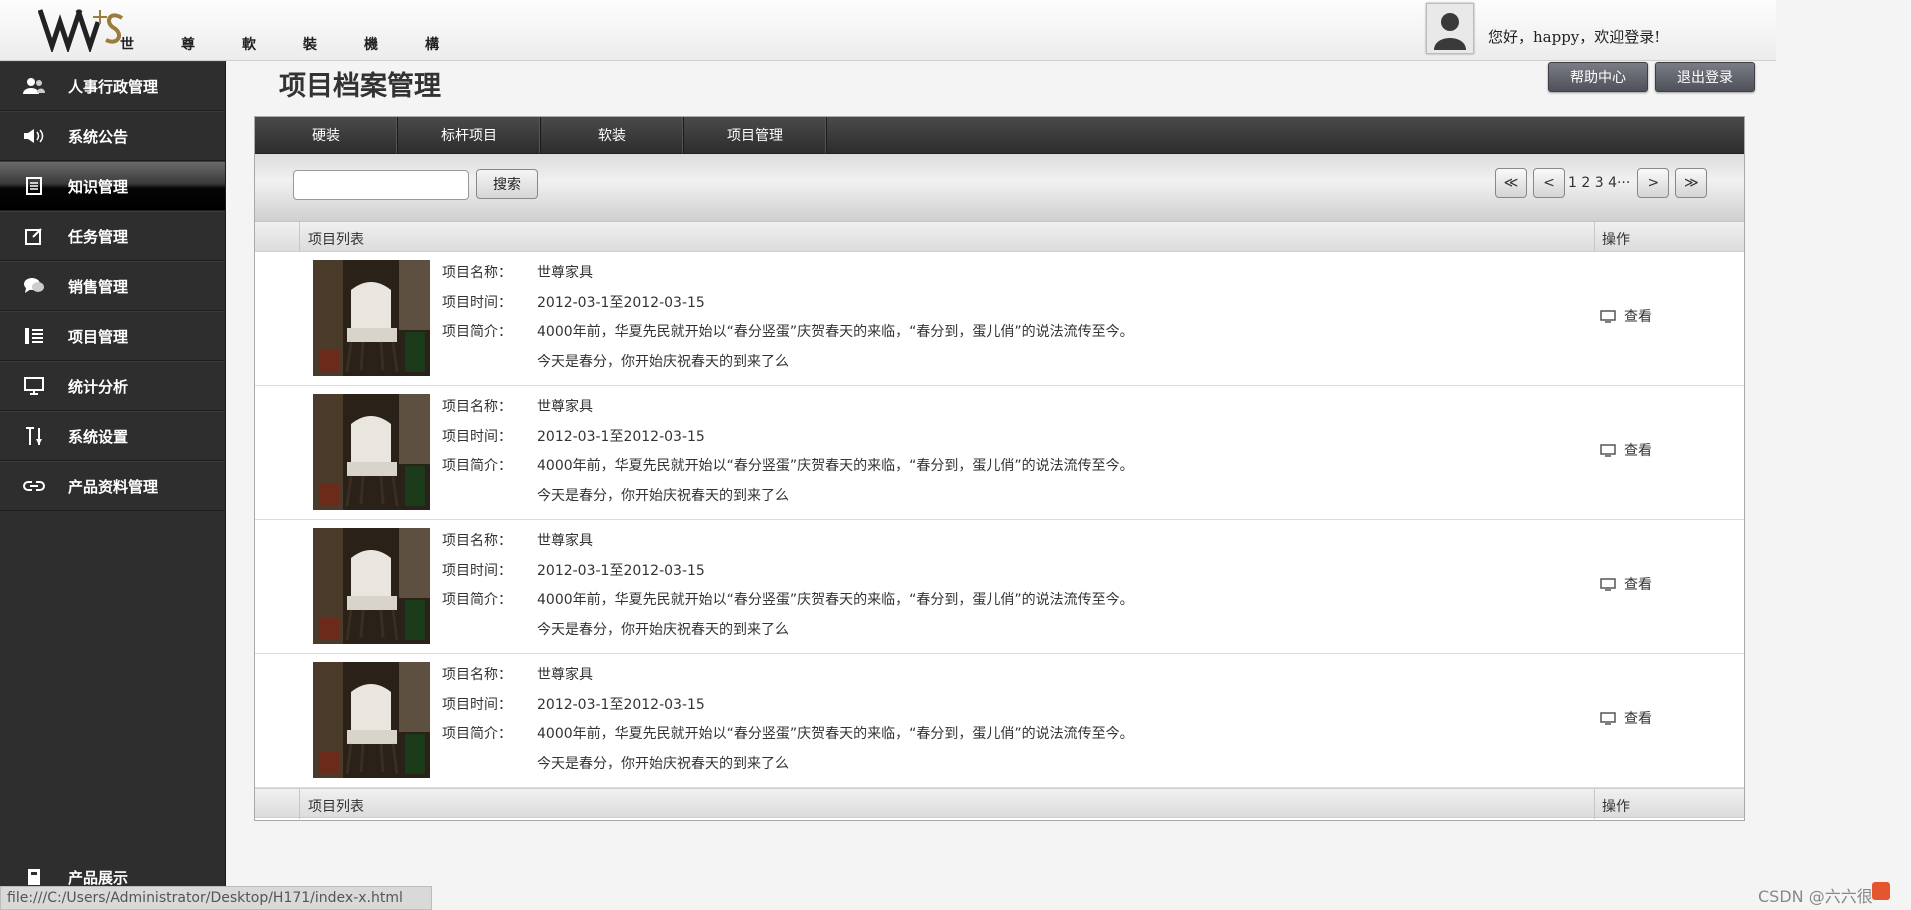 This screenshot has height=910, width=1911. I want to click on list-footer: 项目列表 操作, so click(999, 803).